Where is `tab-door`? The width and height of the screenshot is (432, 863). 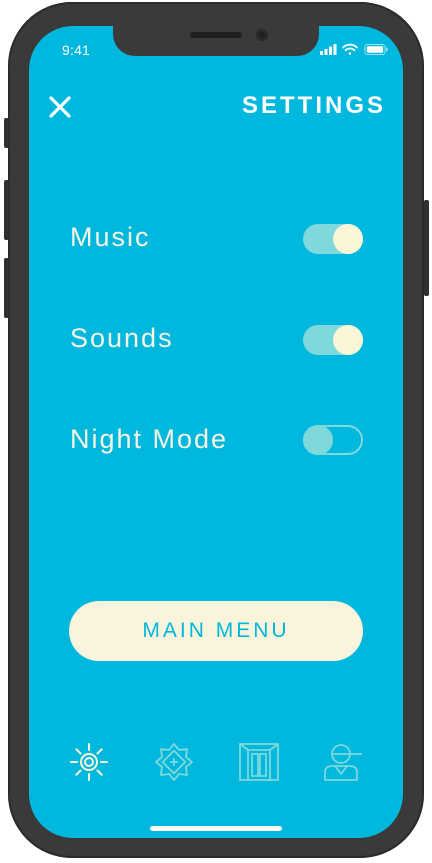
tab-door is located at coordinates (259, 762).